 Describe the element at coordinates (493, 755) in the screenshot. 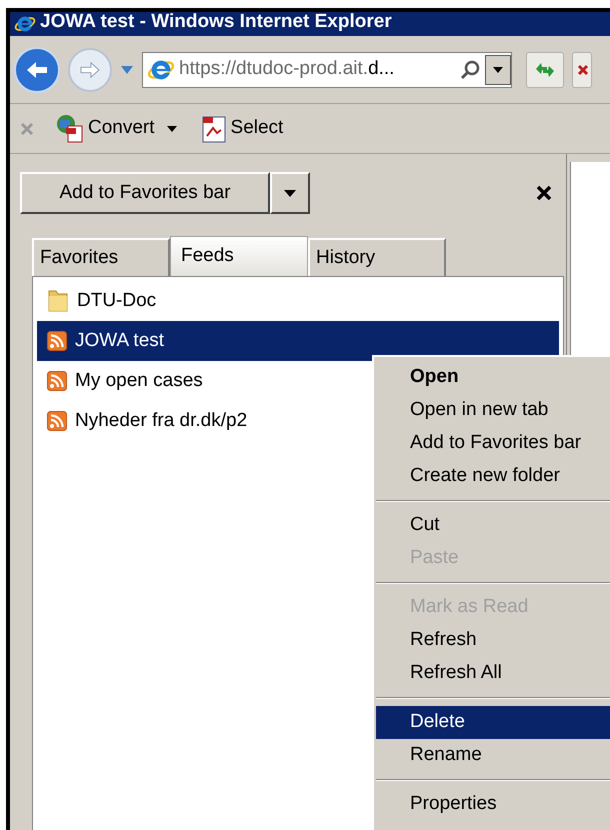

I see `menu-item: Rename` at that location.